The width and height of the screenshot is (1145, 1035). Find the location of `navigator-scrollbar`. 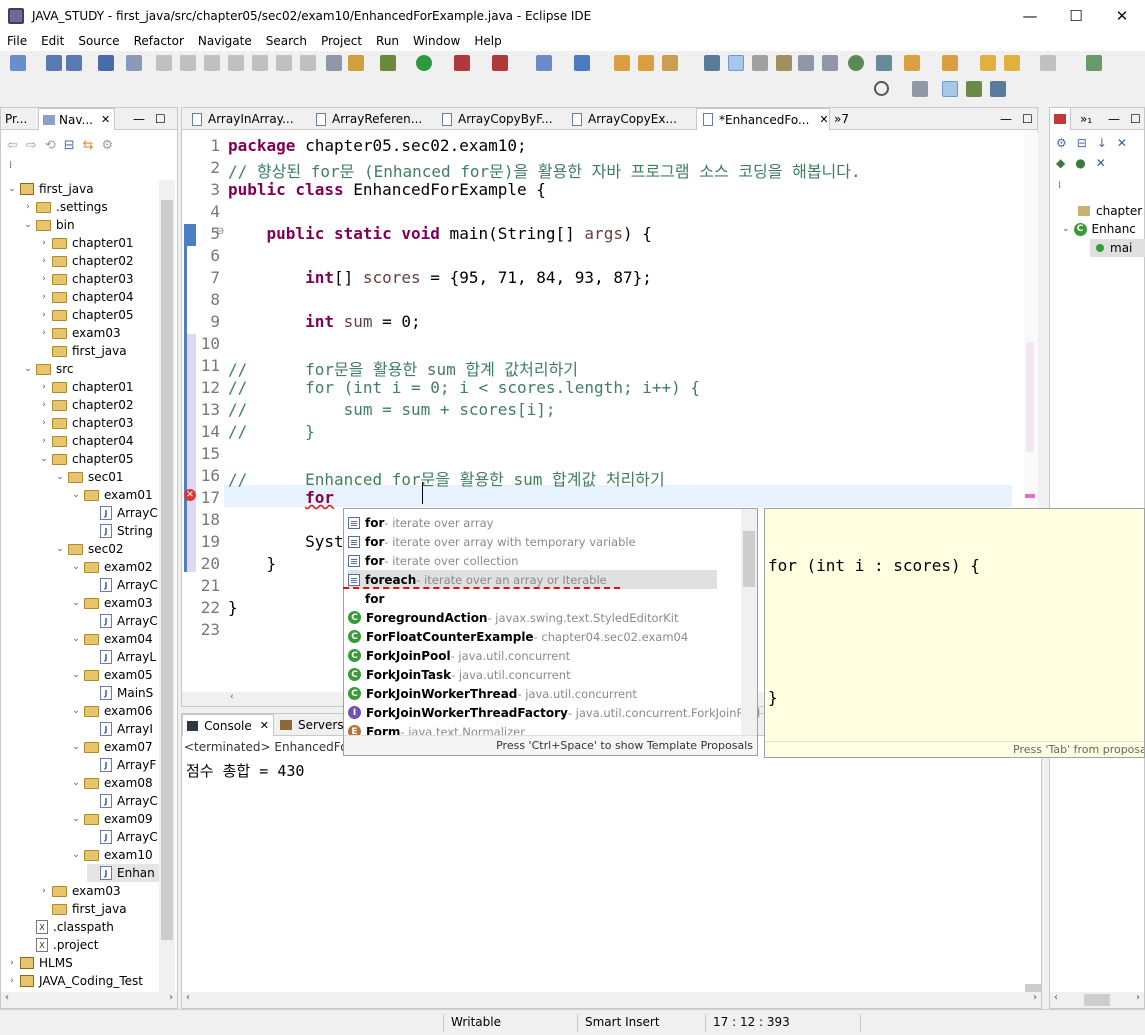

navigator-scrollbar is located at coordinates (167, 588).